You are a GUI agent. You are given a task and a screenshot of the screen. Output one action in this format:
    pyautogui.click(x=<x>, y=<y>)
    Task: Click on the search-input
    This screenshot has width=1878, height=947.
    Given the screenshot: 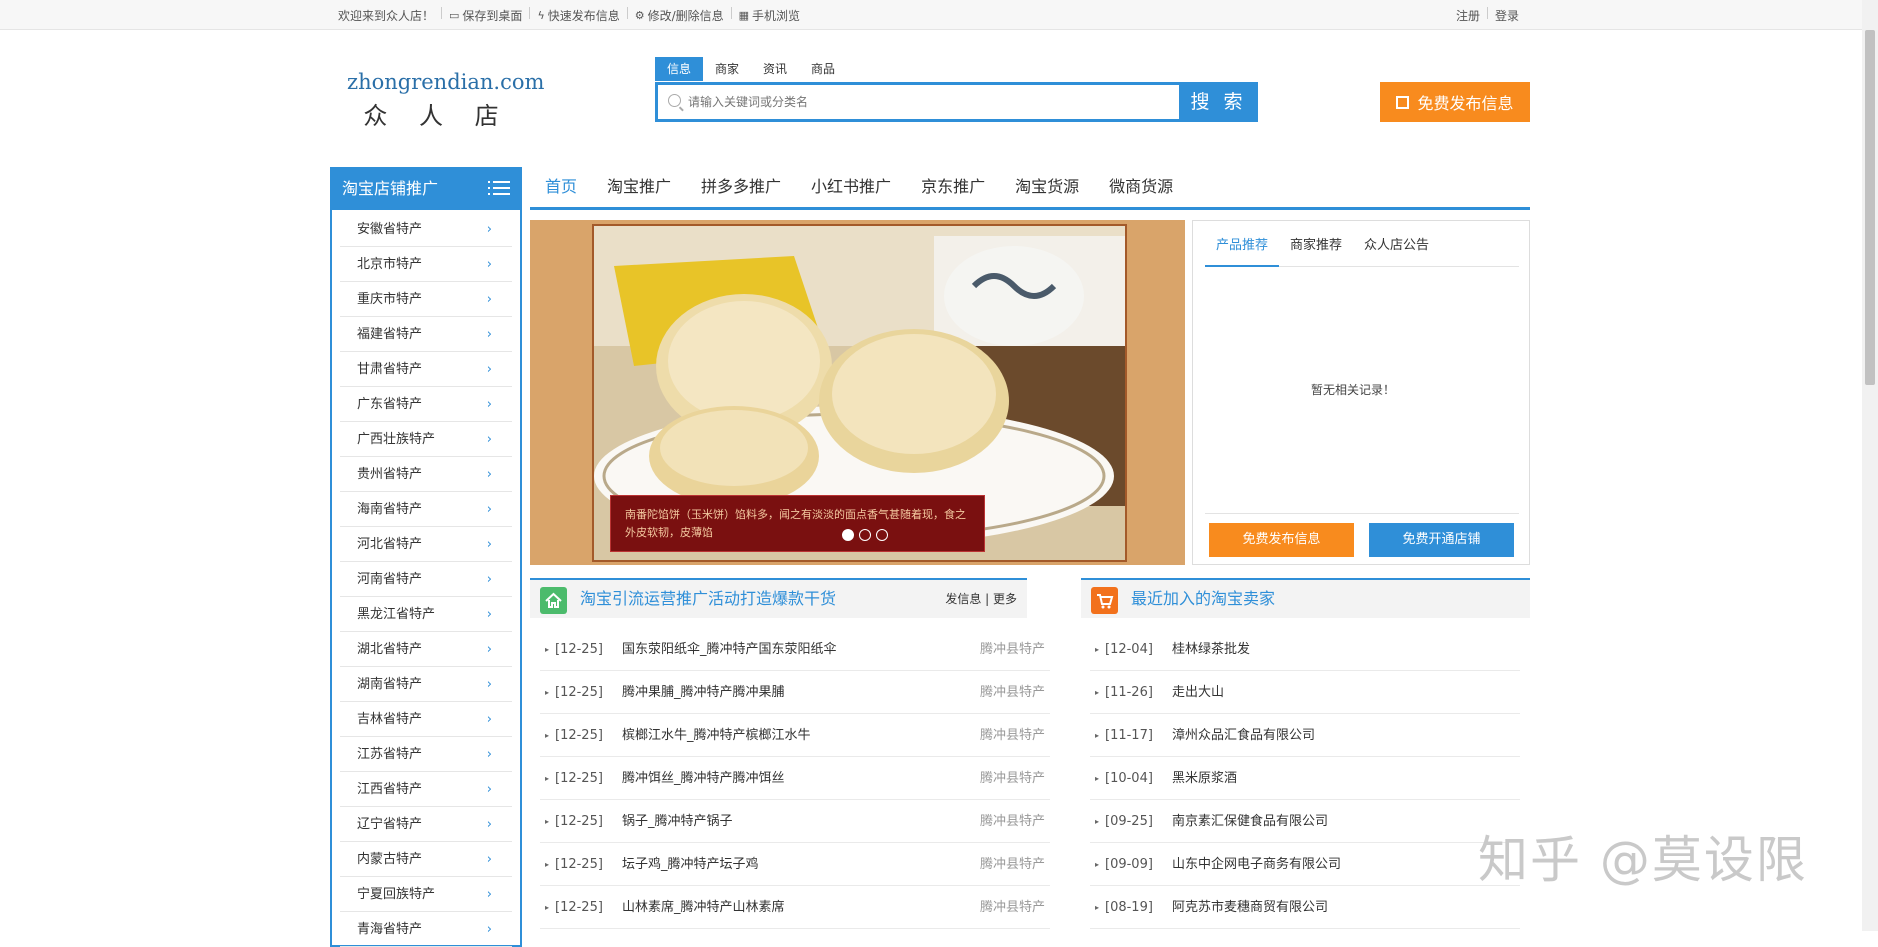 What is the action you would take?
    pyautogui.click(x=958, y=102)
    